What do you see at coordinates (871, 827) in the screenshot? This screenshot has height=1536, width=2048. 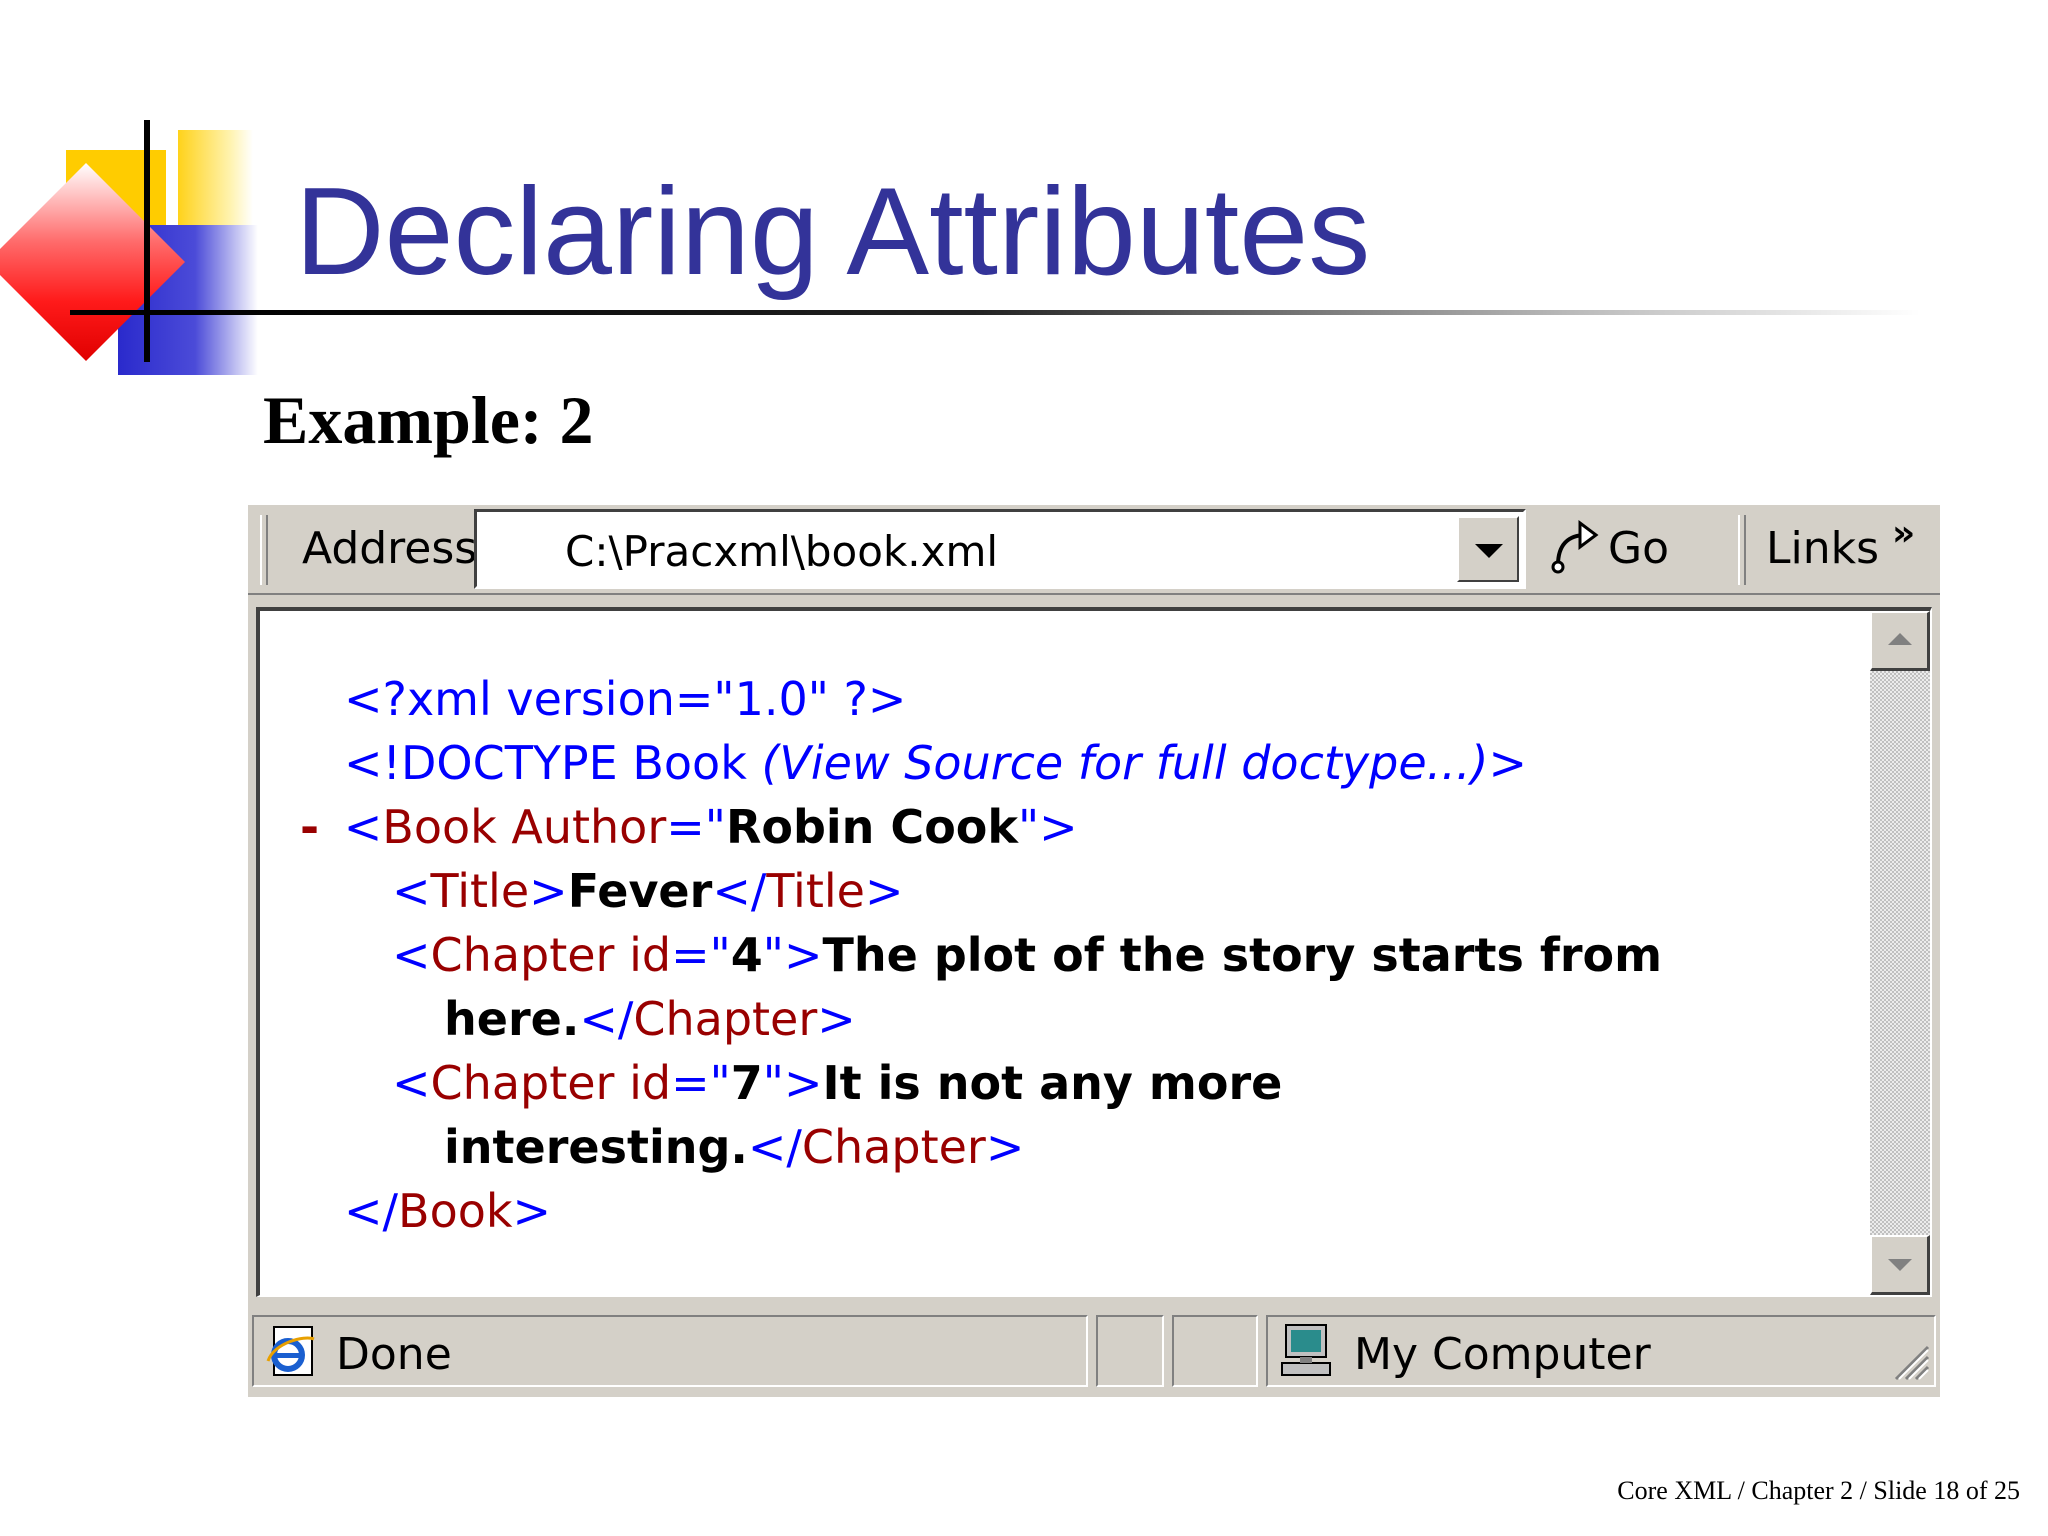 I see `author-attr-value: Robin Cook` at bounding box center [871, 827].